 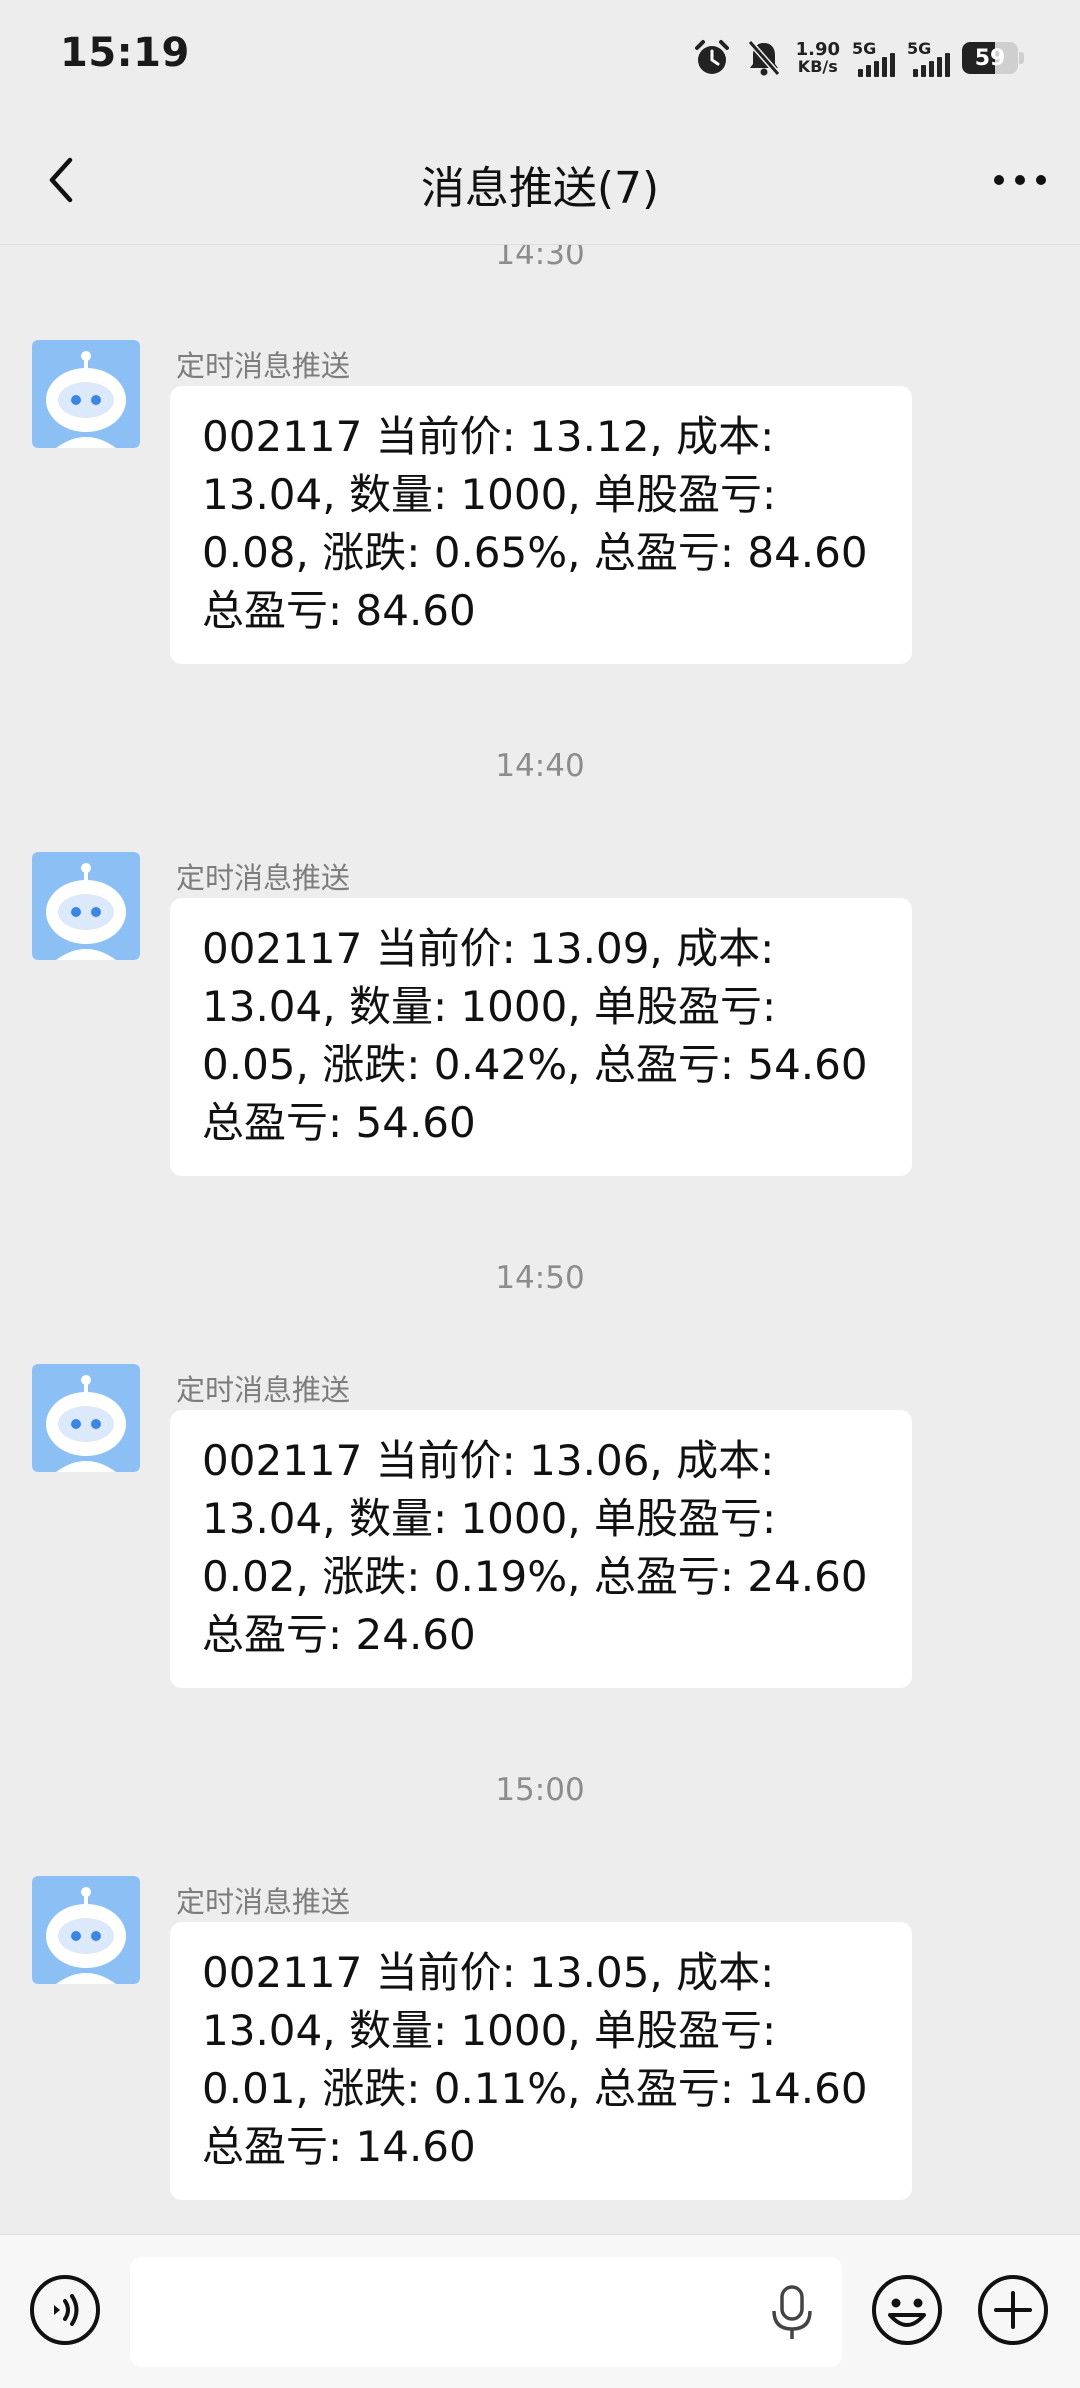 I want to click on message-timestamp: 14:40, so click(x=540, y=766).